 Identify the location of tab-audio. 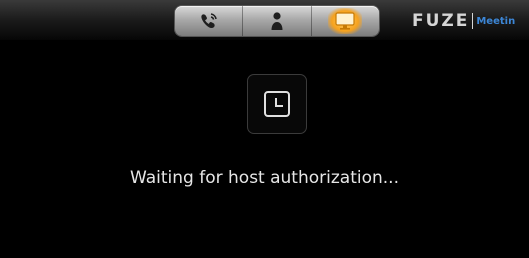
(208, 21).